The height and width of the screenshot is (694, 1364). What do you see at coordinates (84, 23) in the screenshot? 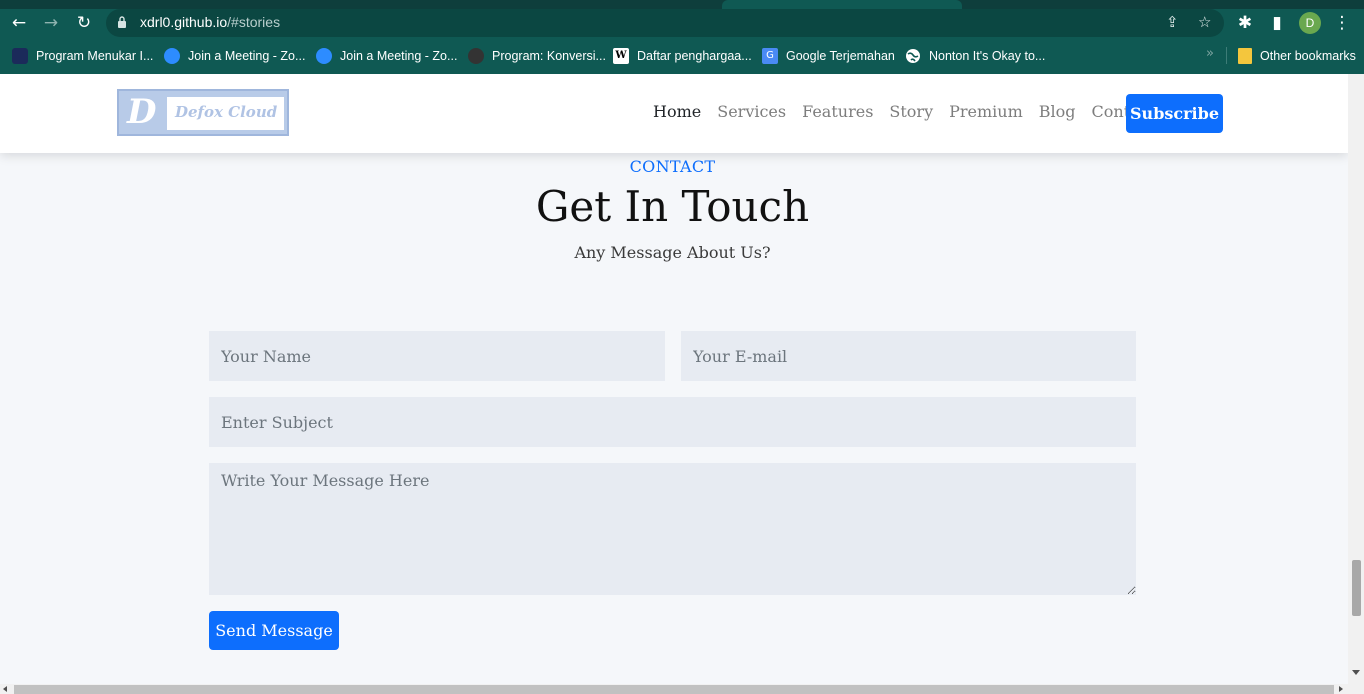
I see `reload-icon: ↻` at bounding box center [84, 23].